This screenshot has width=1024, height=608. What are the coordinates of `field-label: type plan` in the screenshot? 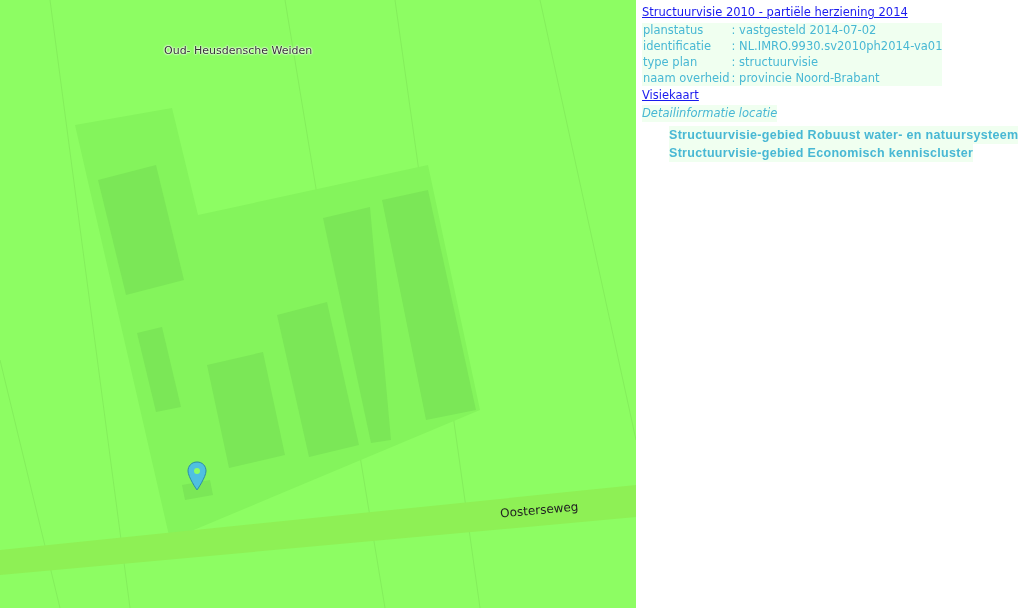 It's located at (670, 63).